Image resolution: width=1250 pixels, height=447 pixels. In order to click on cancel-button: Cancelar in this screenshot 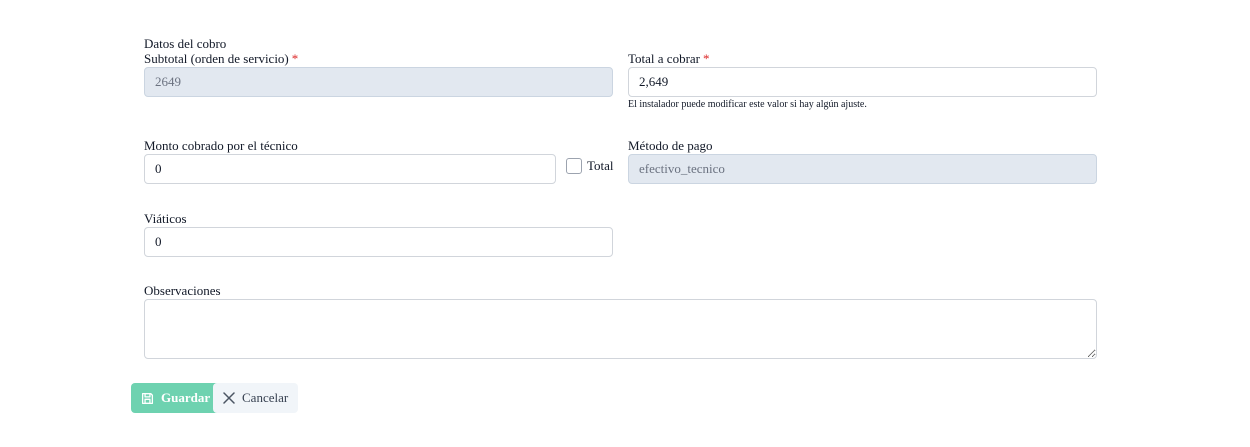, I will do `click(256, 398)`.